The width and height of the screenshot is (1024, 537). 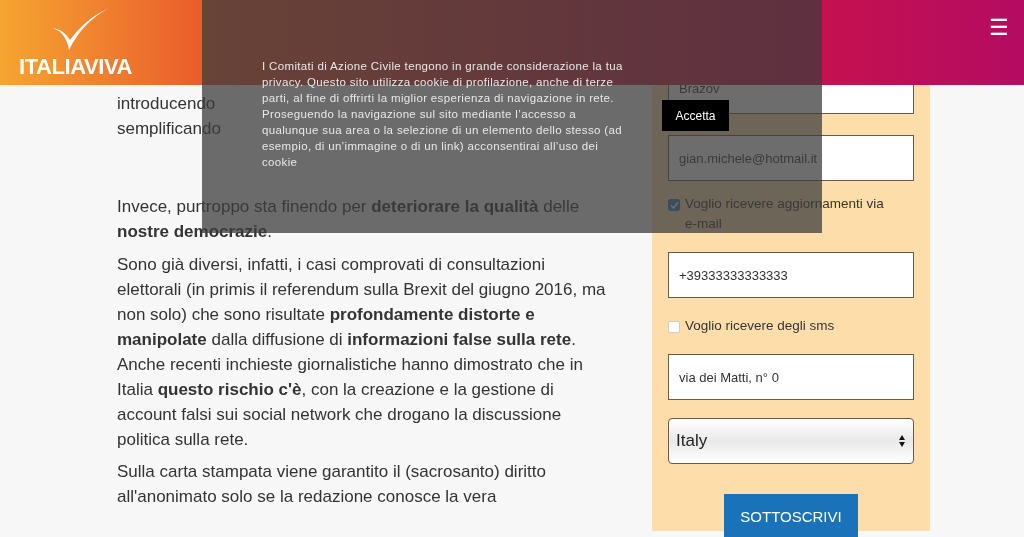 What do you see at coordinates (332, 484) in the screenshot?
I see `article-paragraph: Sulla carta stampata viene garantito il (sacrosanto) diritto all'anonimato solo se la redazione conosce la vera` at bounding box center [332, 484].